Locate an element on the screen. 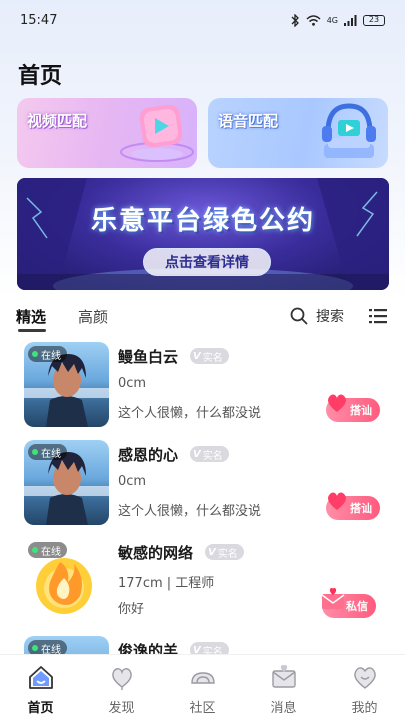 The height and width of the screenshot is (720, 405). tab-featured: 精选 is located at coordinates (31, 316).